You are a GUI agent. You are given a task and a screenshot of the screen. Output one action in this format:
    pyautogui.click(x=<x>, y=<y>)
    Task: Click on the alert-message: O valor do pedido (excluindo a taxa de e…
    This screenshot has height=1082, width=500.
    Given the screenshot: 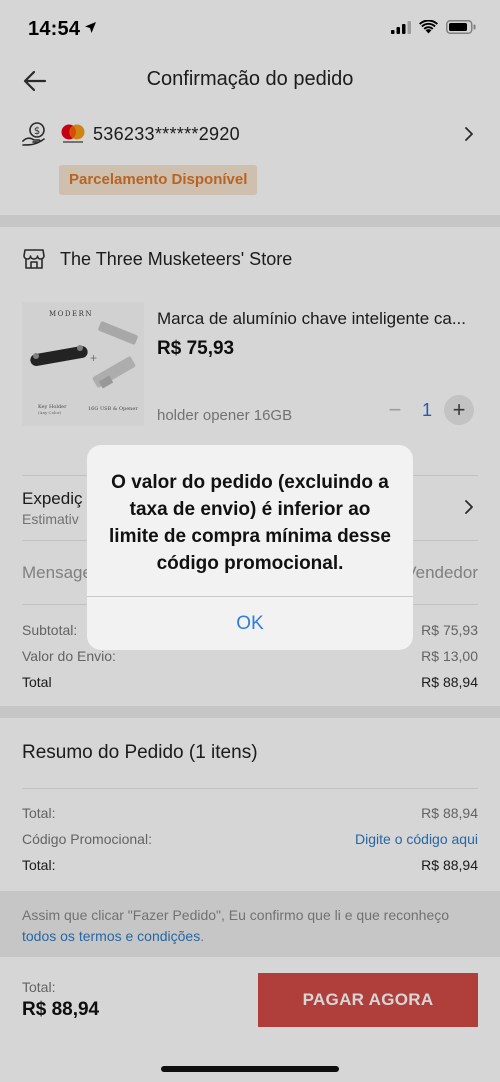 What is the action you would take?
    pyautogui.click(x=250, y=523)
    